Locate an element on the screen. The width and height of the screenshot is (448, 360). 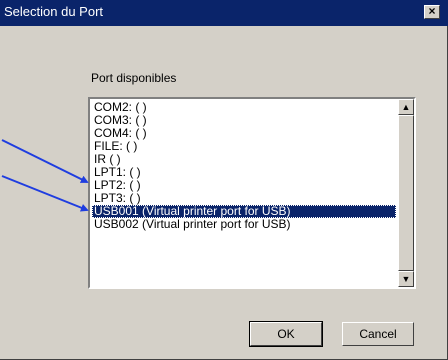
vertical-scrollbar: ▲ ▼ is located at coordinates (406, 193).